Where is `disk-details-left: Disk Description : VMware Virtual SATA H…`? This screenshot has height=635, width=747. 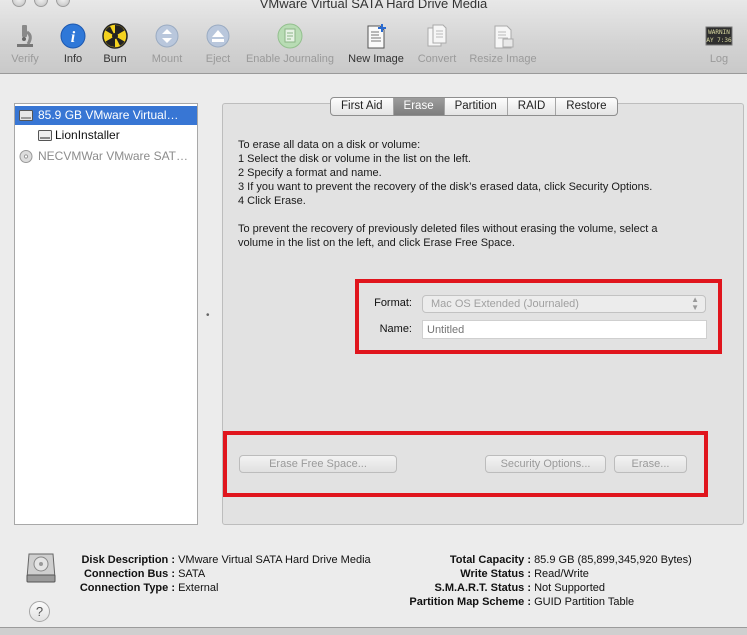
disk-details-left: Disk Description : VMware Virtual SATA H… is located at coordinates (225, 574).